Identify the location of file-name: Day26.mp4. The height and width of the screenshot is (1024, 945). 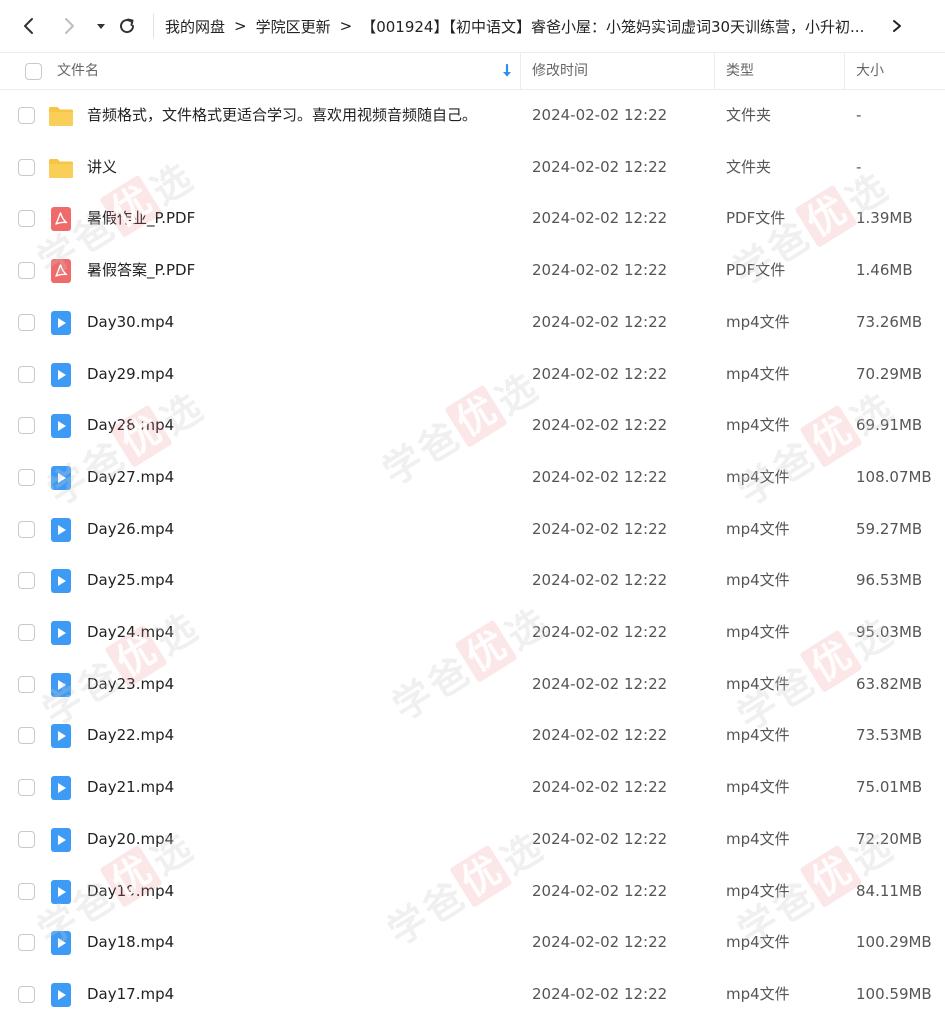
(130, 530).